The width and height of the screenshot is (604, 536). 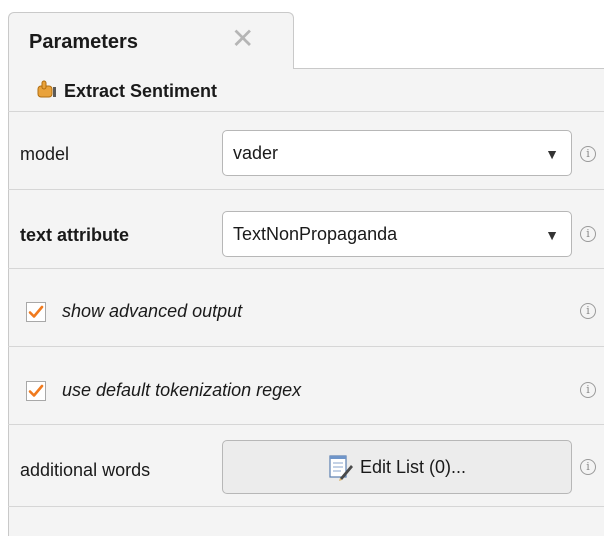 What do you see at coordinates (45, 154) in the screenshot?
I see `model-label: model` at bounding box center [45, 154].